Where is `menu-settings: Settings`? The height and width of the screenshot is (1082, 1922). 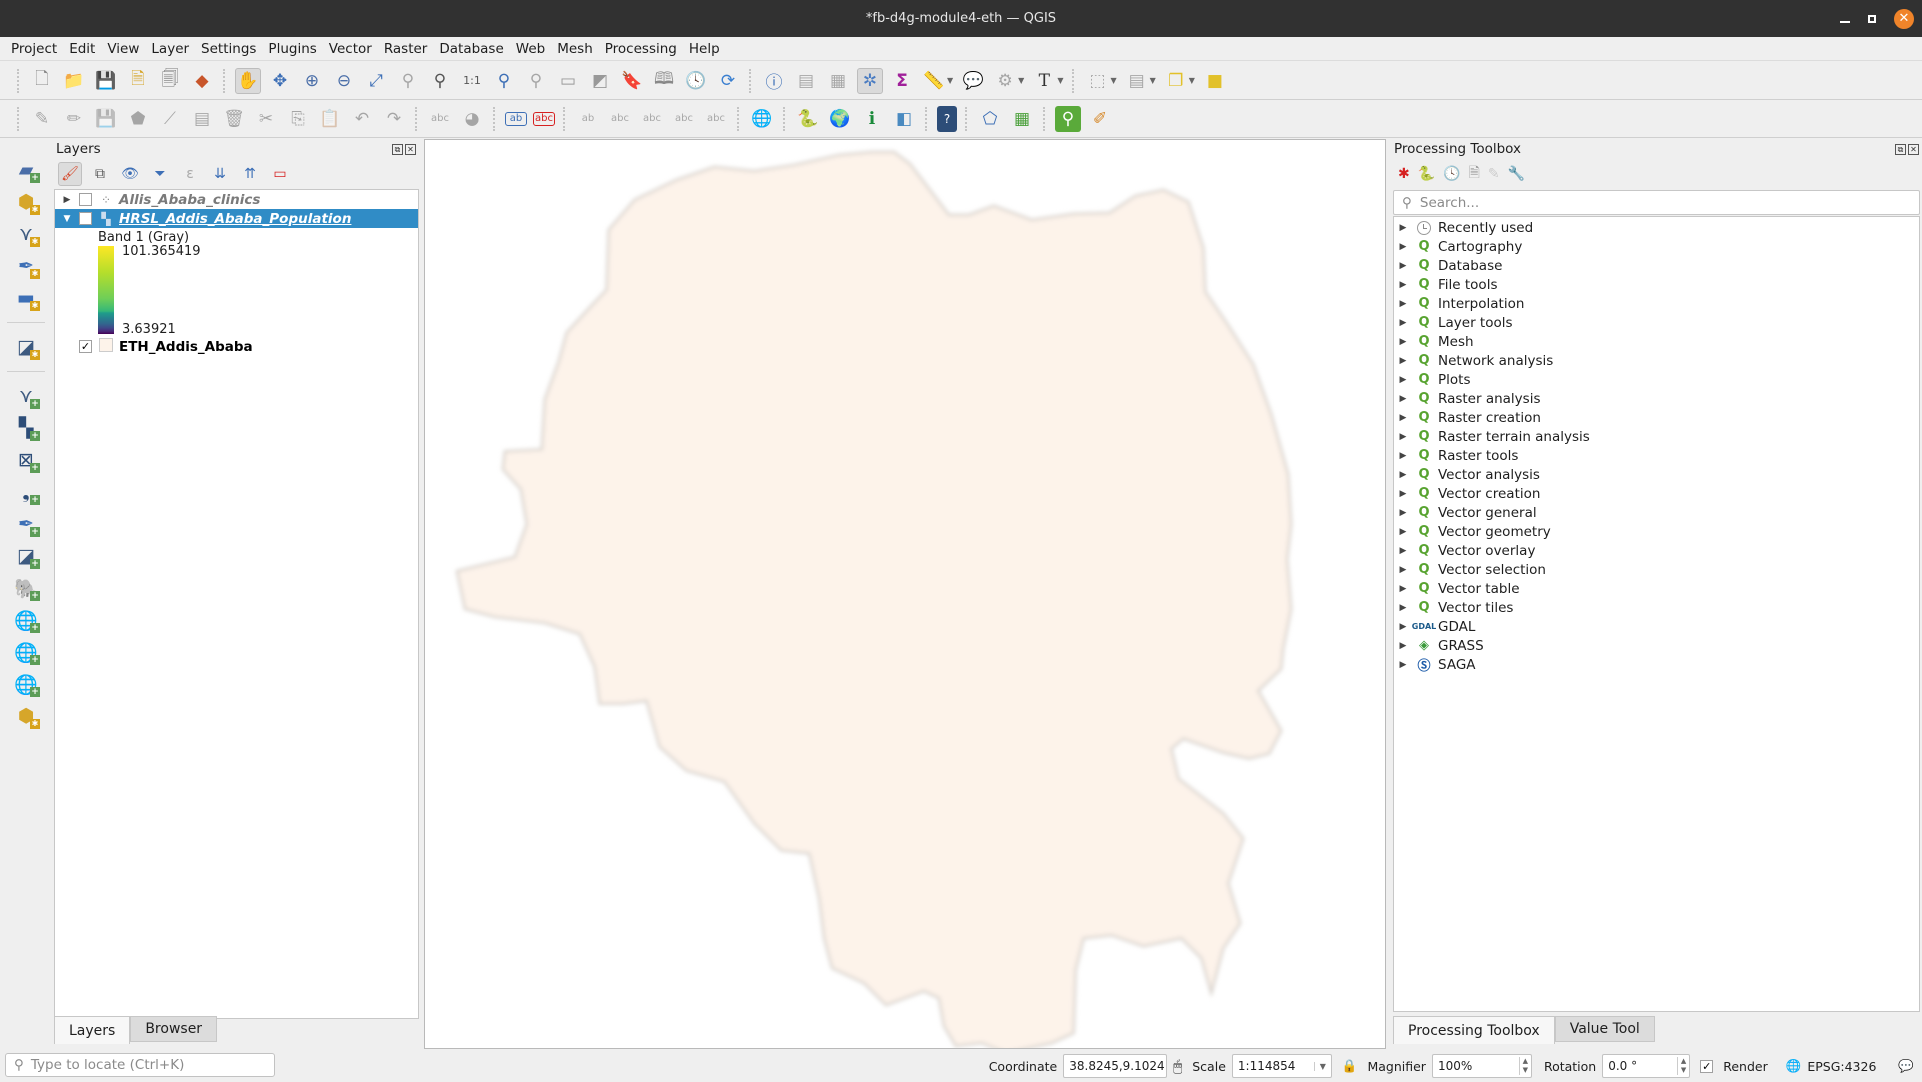
menu-settings: Settings is located at coordinates (228, 49).